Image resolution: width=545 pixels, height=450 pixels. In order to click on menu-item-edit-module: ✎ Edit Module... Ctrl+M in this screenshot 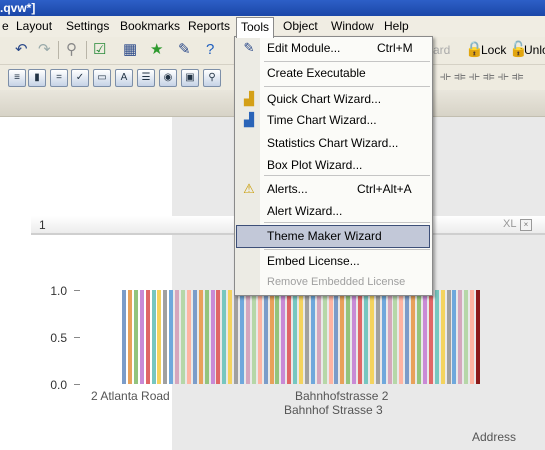, I will do `click(333, 48)`.